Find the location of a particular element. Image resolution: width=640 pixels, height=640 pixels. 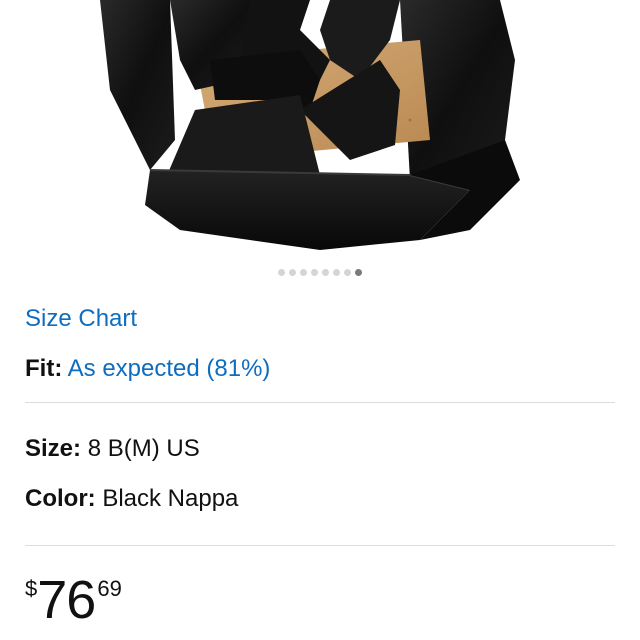

color-row: Color: Black Nappa is located at coordinates (131, 499).